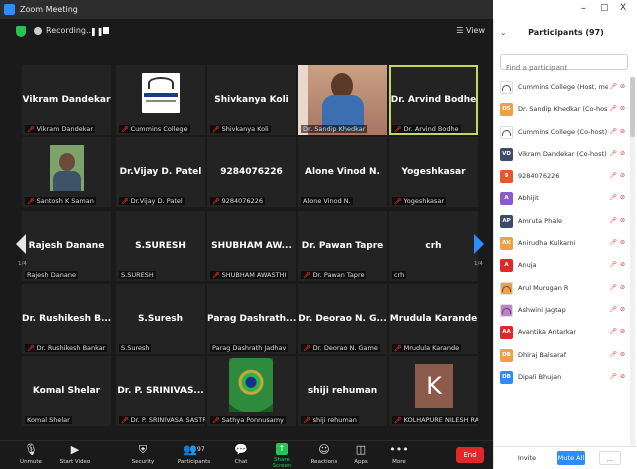 This screenshot has width=637, height=469. I want to click on participant-display-name: Mrudula Karande, so click(433, 319).